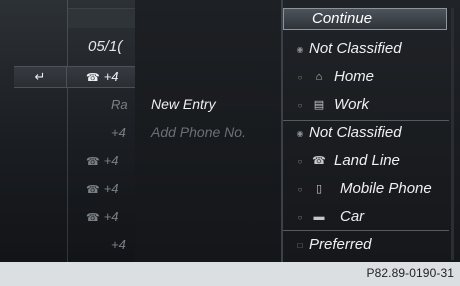 The height and width of the screenshot is (286, 460). Describe the element at coordinates (67, 131) in the screenshot. I see `panel-divider` at that location.